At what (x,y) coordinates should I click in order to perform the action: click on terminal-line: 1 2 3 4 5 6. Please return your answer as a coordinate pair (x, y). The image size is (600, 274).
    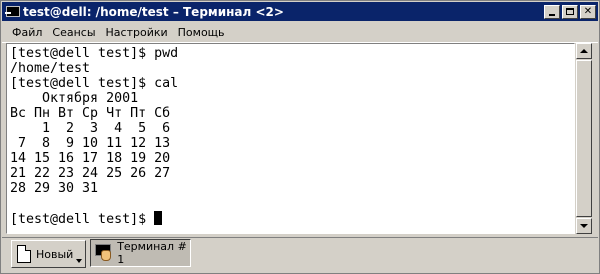
    Looking at the image, I should click on (90, 128).